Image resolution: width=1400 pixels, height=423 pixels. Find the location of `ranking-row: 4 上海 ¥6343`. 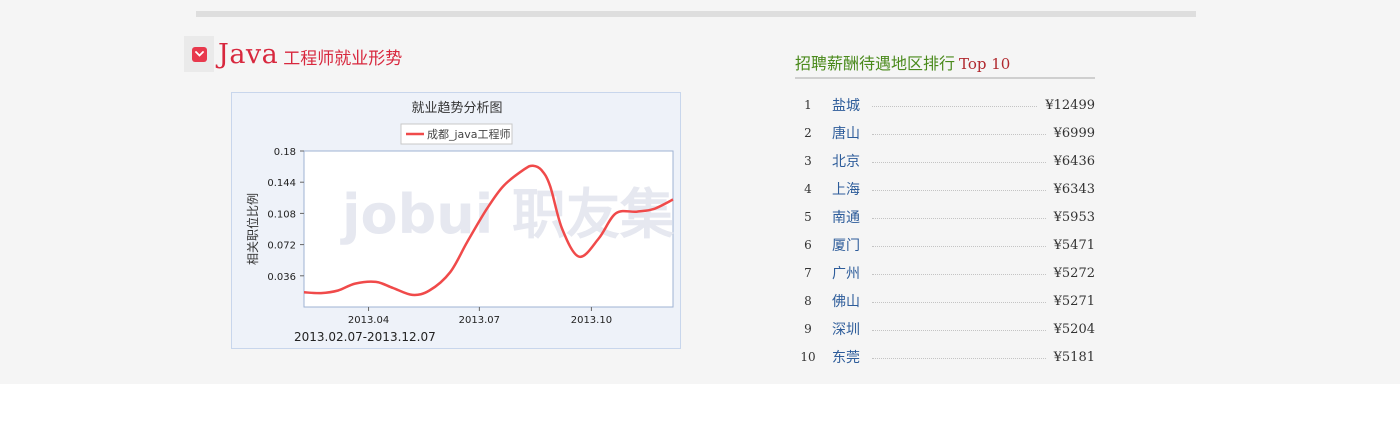

ranking-row: 4 上海 ¥6343 is located at coordinates (945, 189).